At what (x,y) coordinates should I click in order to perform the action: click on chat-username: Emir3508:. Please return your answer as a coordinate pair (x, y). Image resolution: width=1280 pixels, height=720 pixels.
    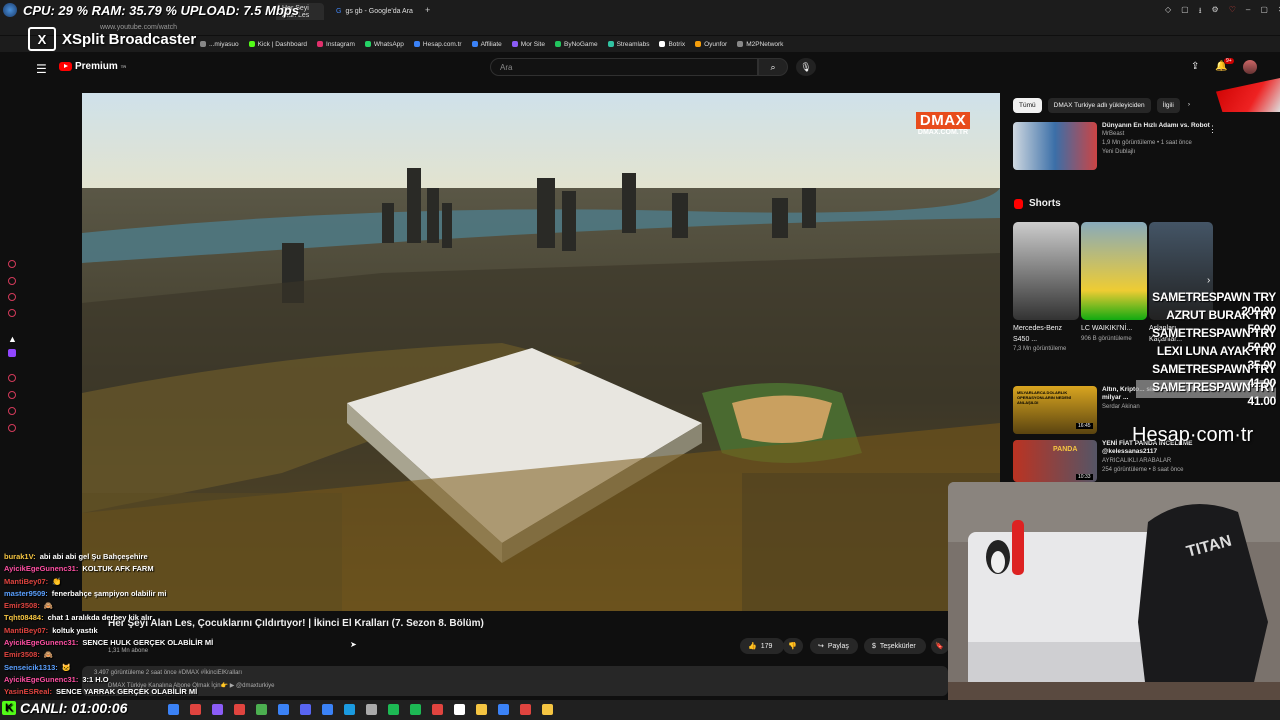
    Looking at the image, I should click on (22, 655).